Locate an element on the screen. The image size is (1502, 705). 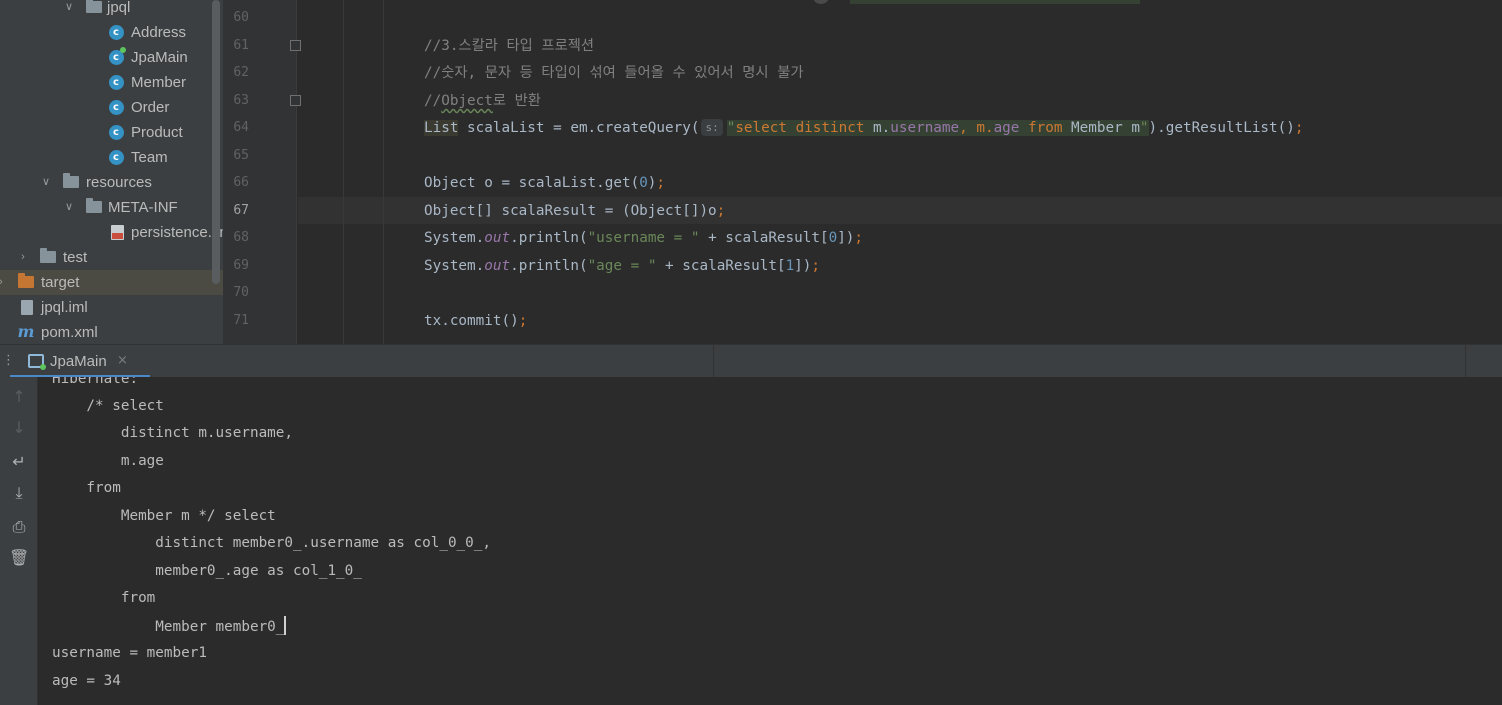
tree-item-target: › target is located at coordinates (111, 282).